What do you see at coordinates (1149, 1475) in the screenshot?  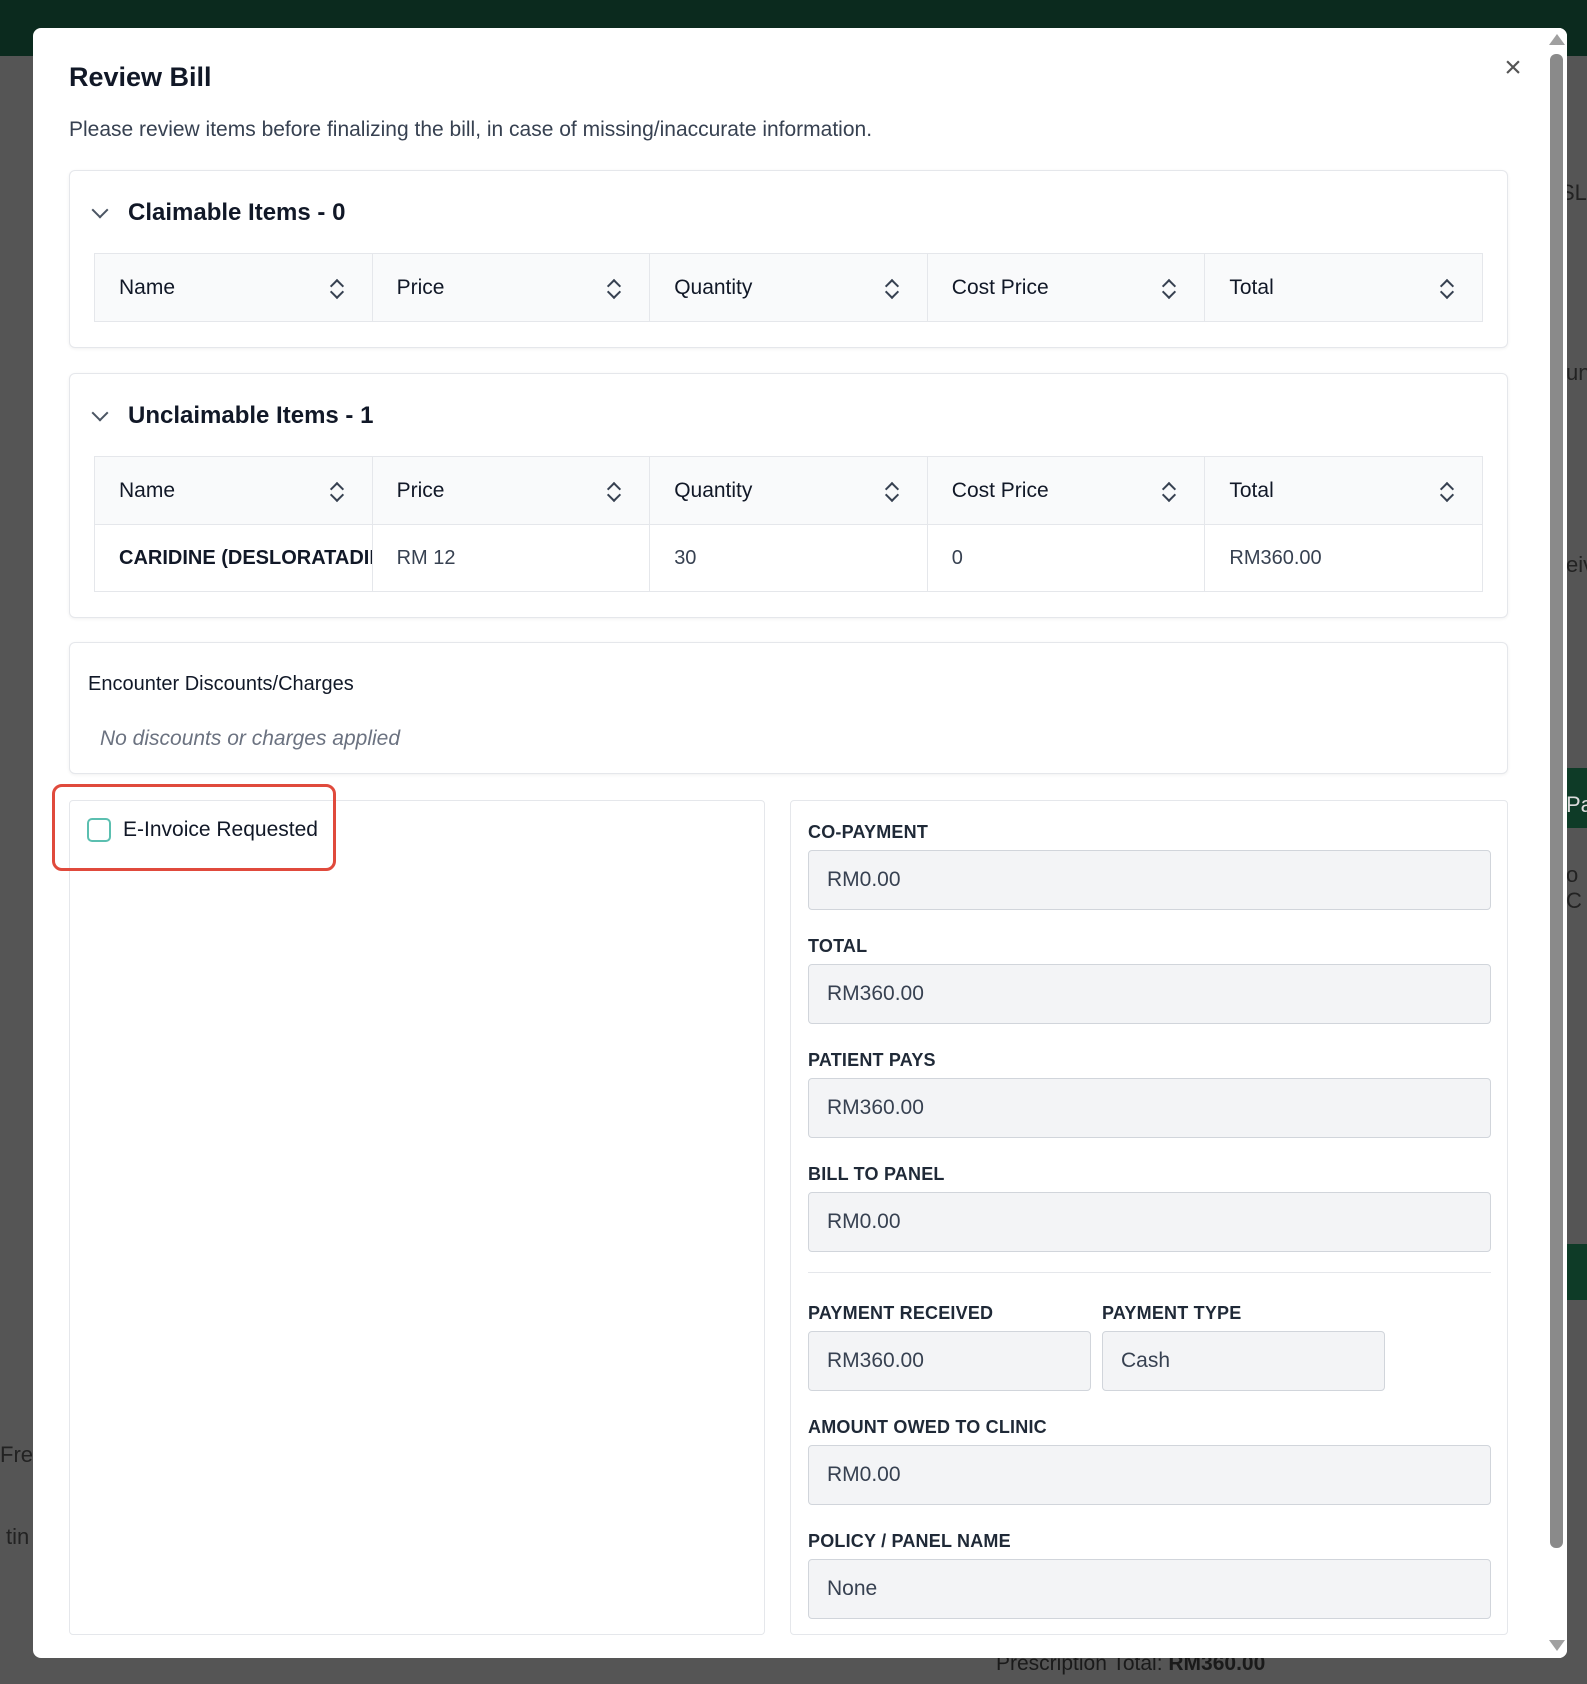 I see `amount-owed-field: RM0.00` at bounding box center [1149, 1475].